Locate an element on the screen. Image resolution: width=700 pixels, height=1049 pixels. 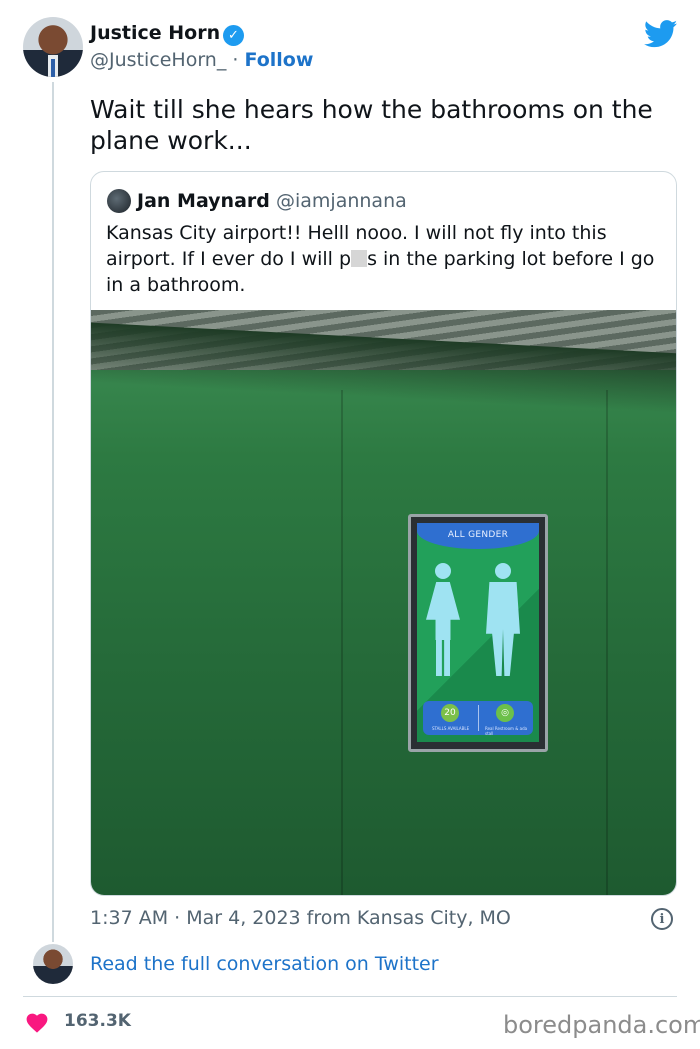
divider is located at coordinates (350, 996).